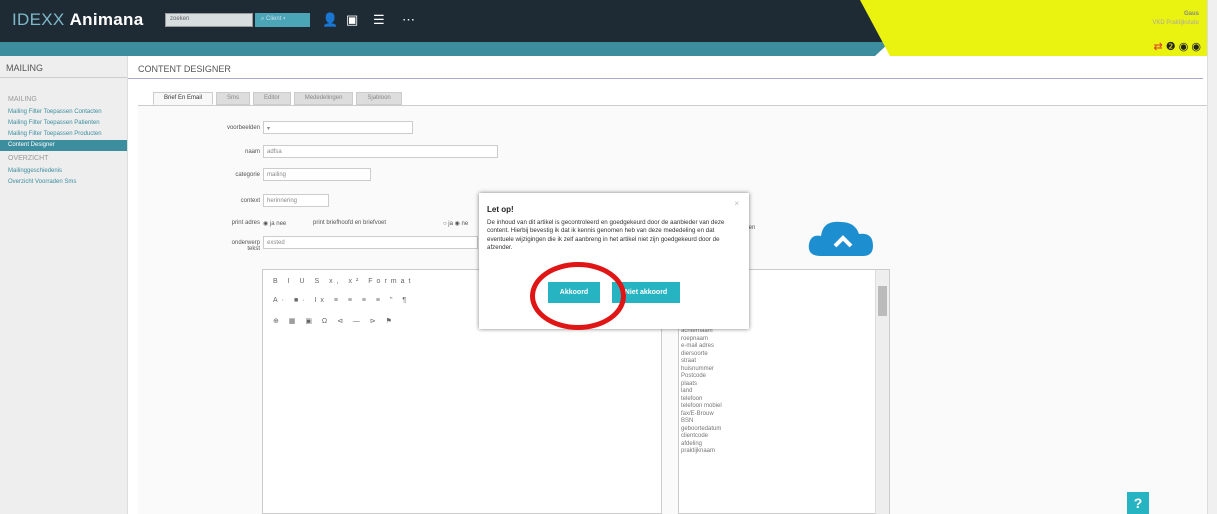 The image size is (1217, 514). What do you see at coordinates (455, 223) in the screenshot?
I see `briefhoofd-radios: ○ ja ◉ ne` at bounding box center [455, 223].